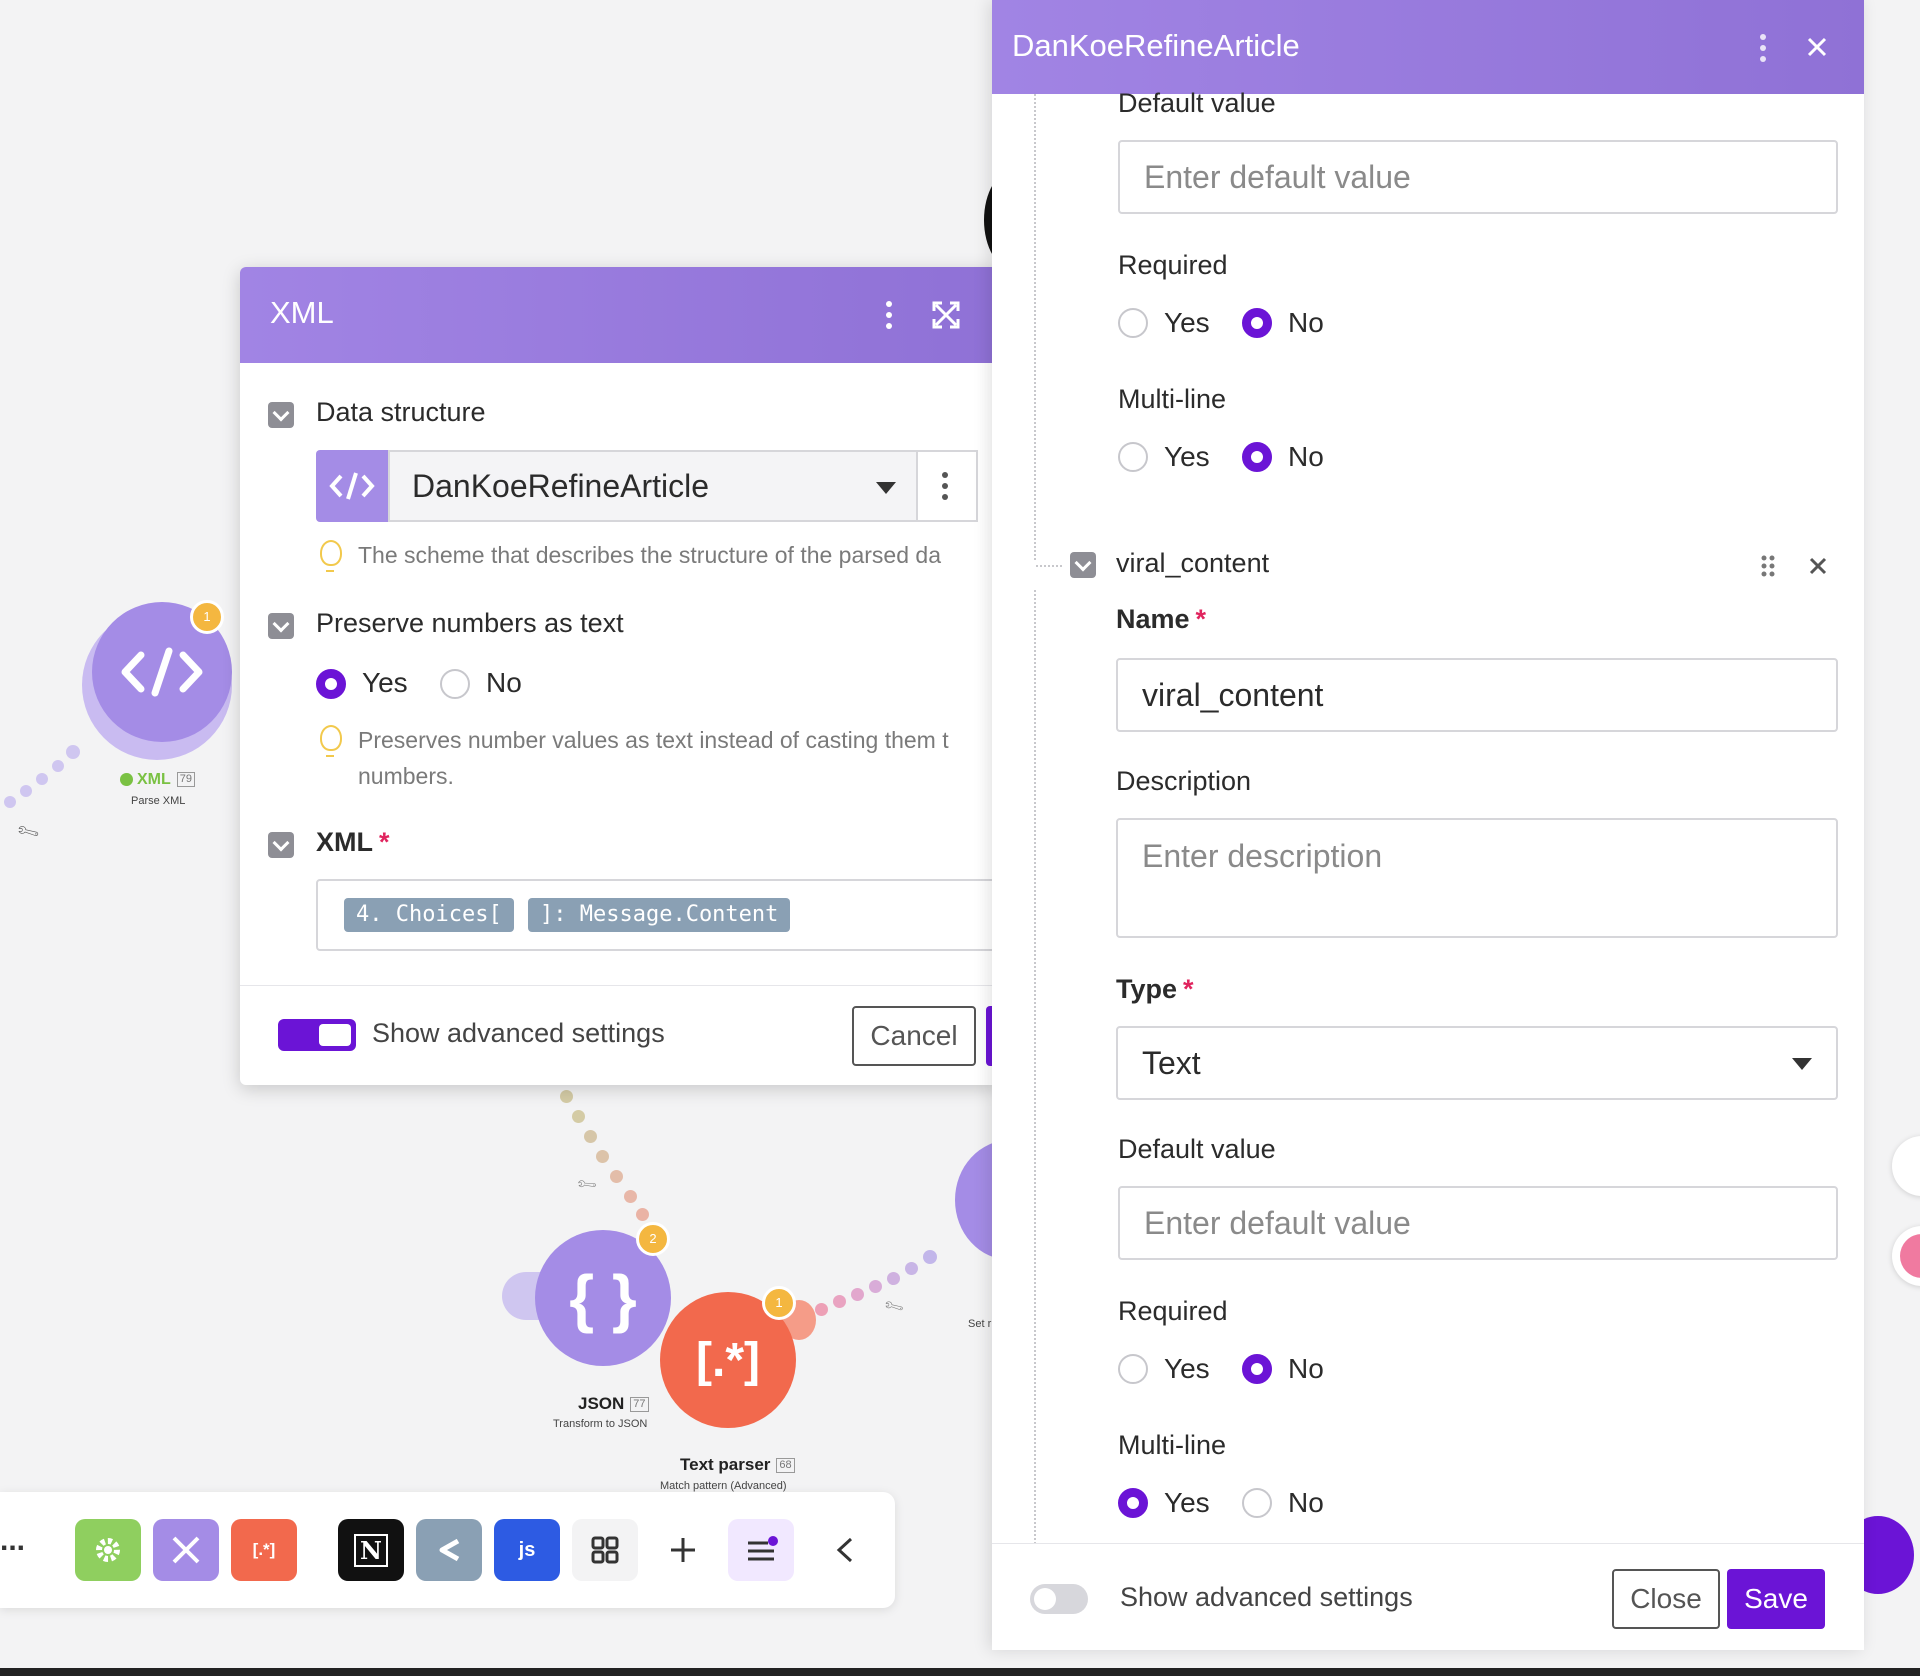  Describe the element at coordinates (186, 1550) in the screenshot. I see `tools-button` at that location.